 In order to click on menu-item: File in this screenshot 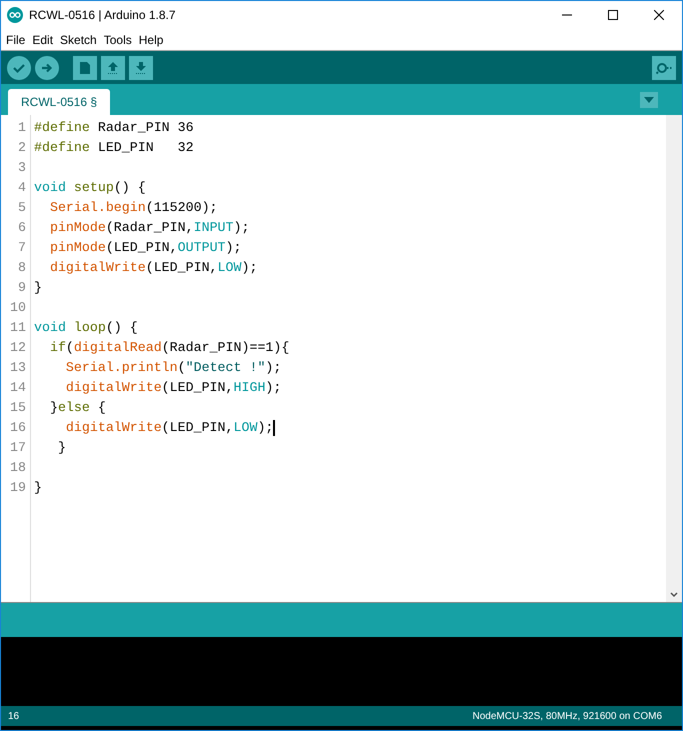, I will do `click(16, 39)`.